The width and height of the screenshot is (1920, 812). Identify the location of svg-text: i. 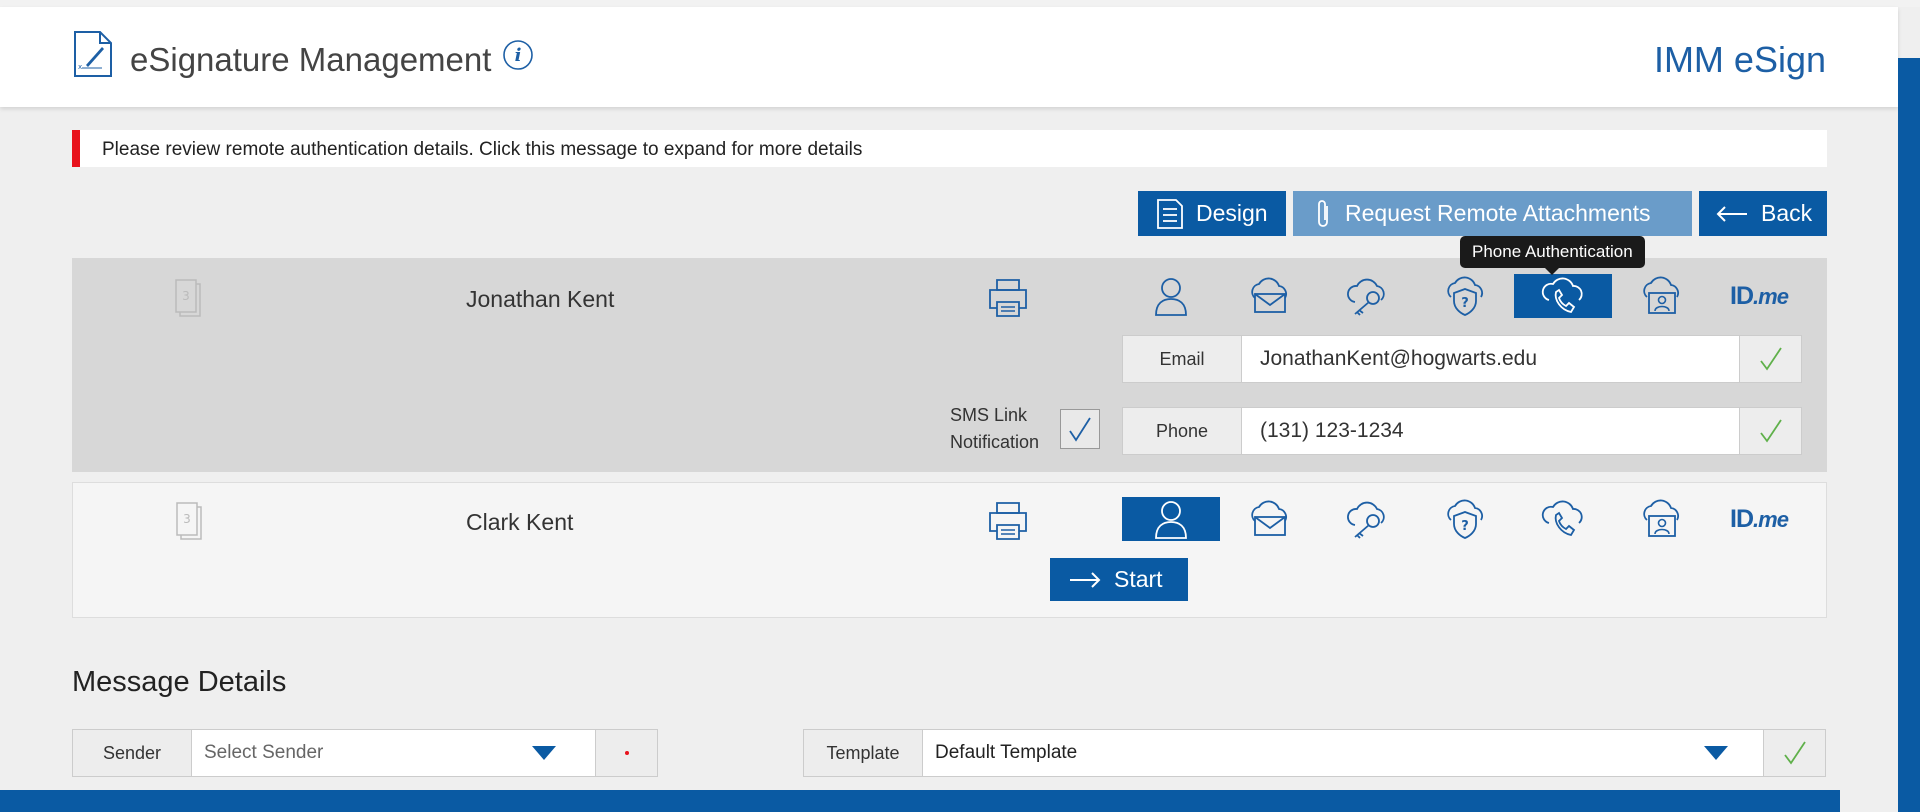
(518, 55).